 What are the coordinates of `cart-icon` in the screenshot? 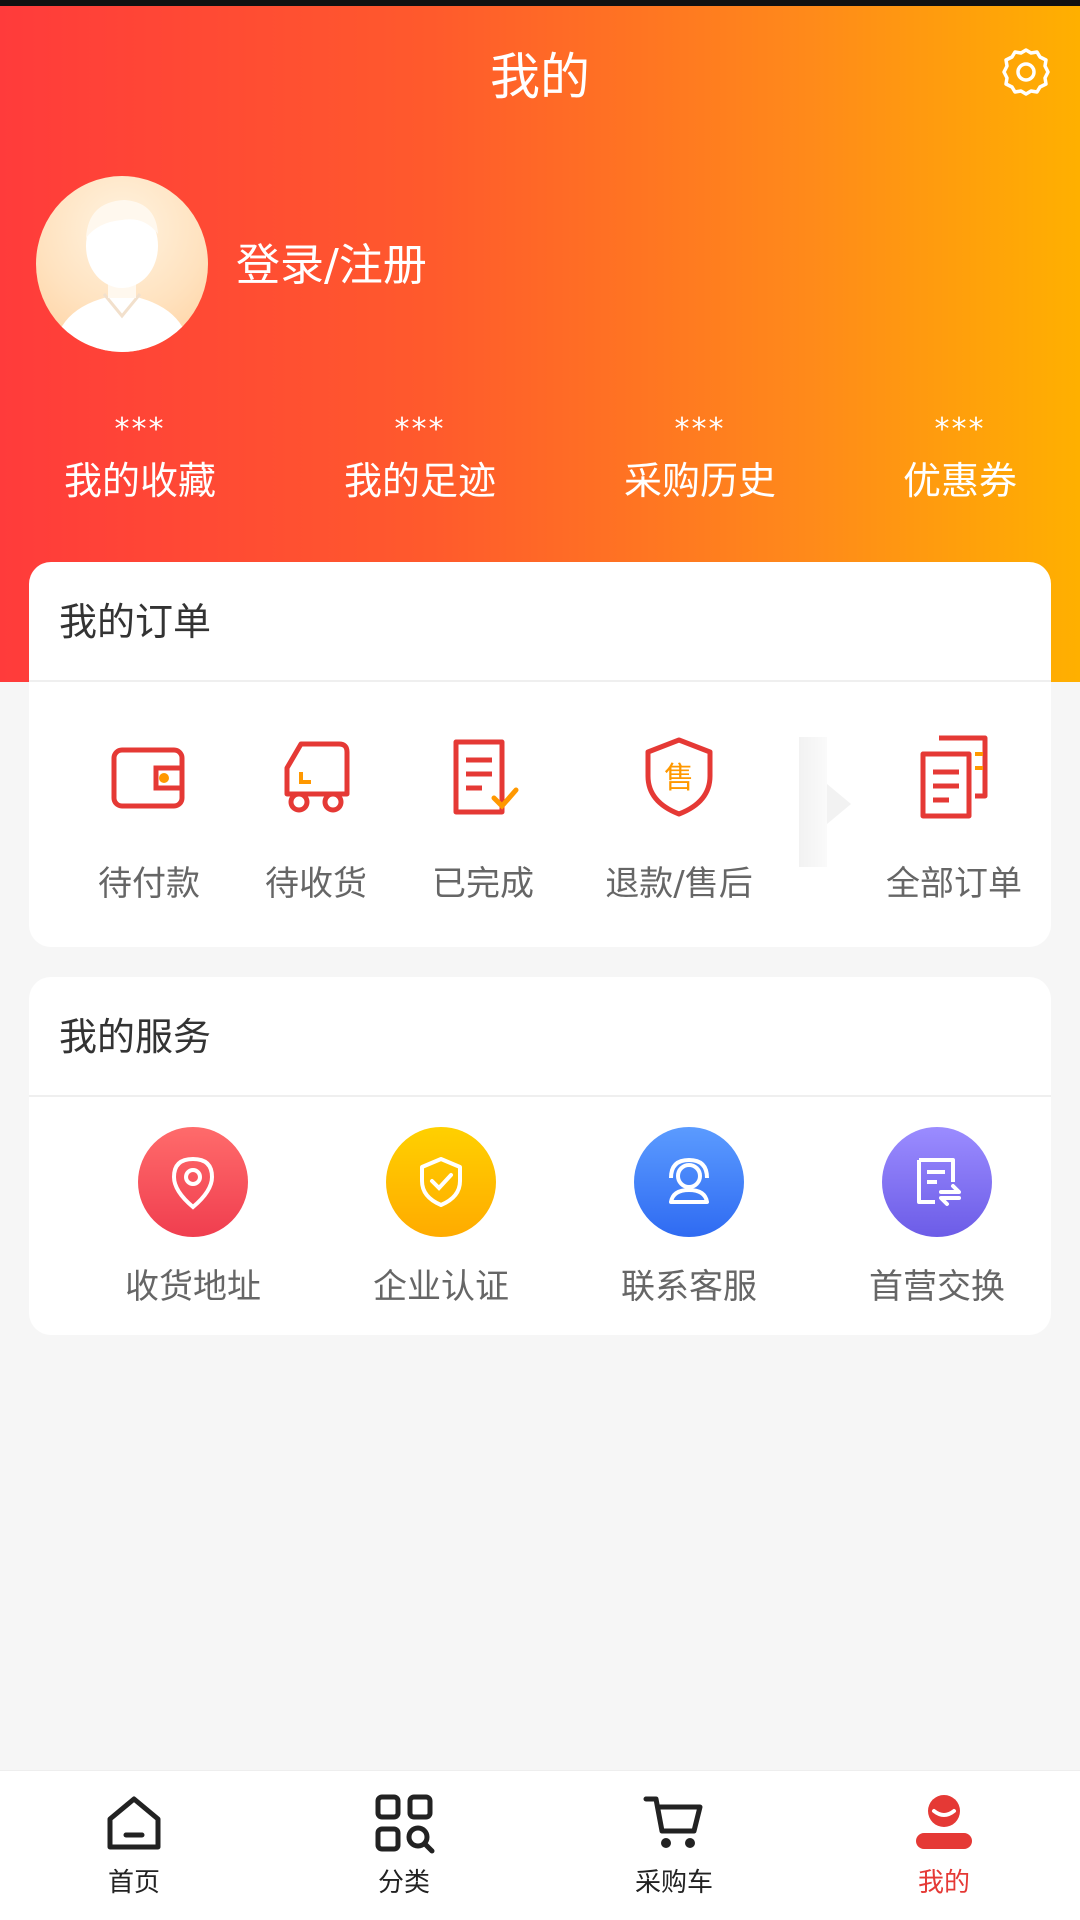 It's located at (673, 1822).